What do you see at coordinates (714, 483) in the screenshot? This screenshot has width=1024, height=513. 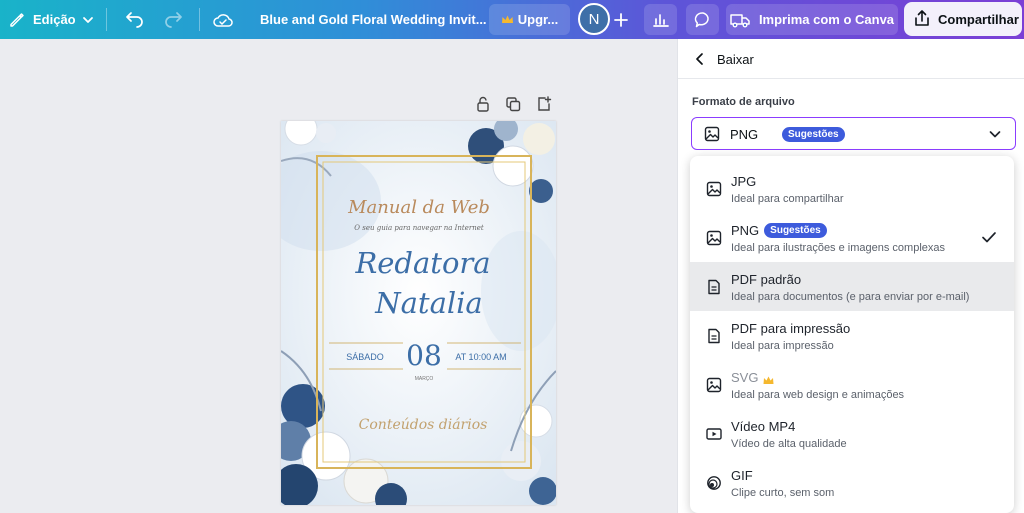 I see `gif-icon` at bounding box center [714, 483].